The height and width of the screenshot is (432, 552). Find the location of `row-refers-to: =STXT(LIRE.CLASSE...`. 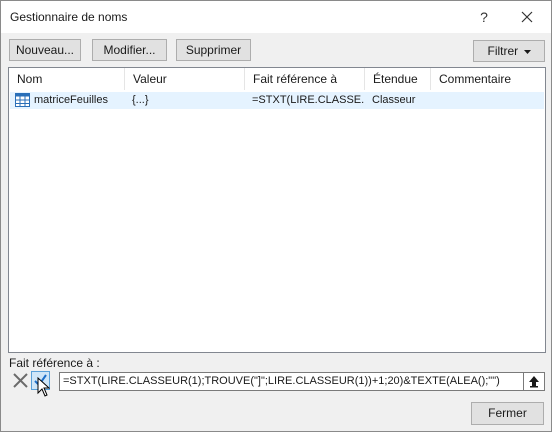

row-refers-to: =STXT(LIRE.CLASSE... is located at coordinates (308, 100).